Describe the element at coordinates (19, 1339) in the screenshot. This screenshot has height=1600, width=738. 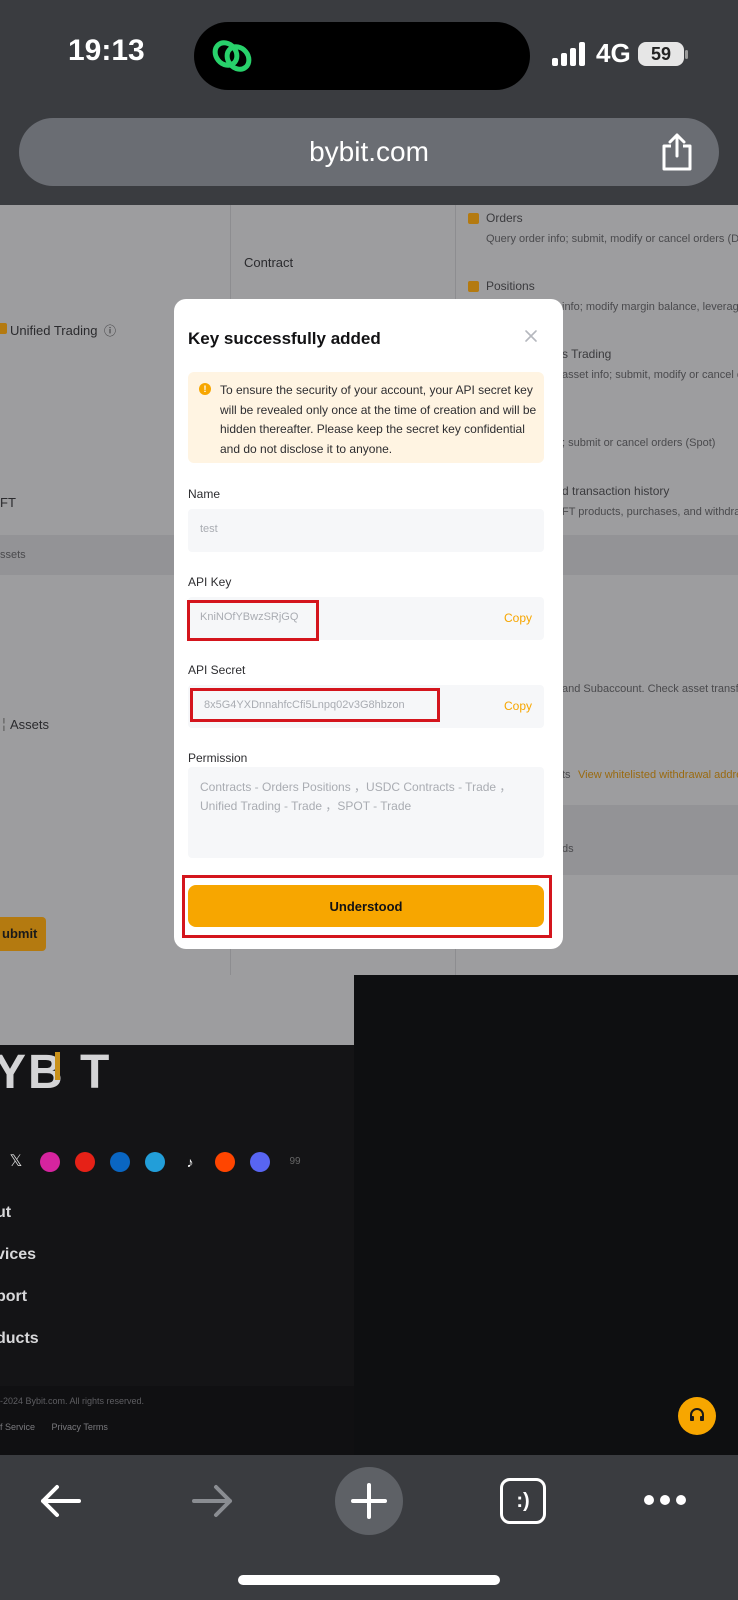
I see `footer-link-products: ducts` at that location.